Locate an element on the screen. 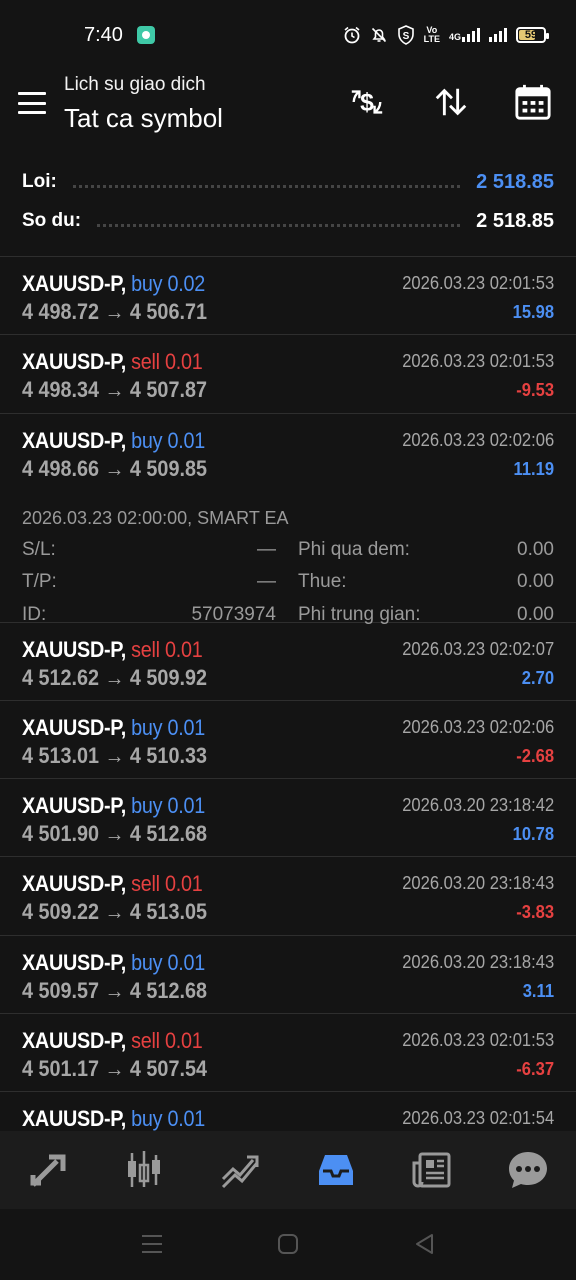  quotes-icon is located at coordinates (48, 1170).